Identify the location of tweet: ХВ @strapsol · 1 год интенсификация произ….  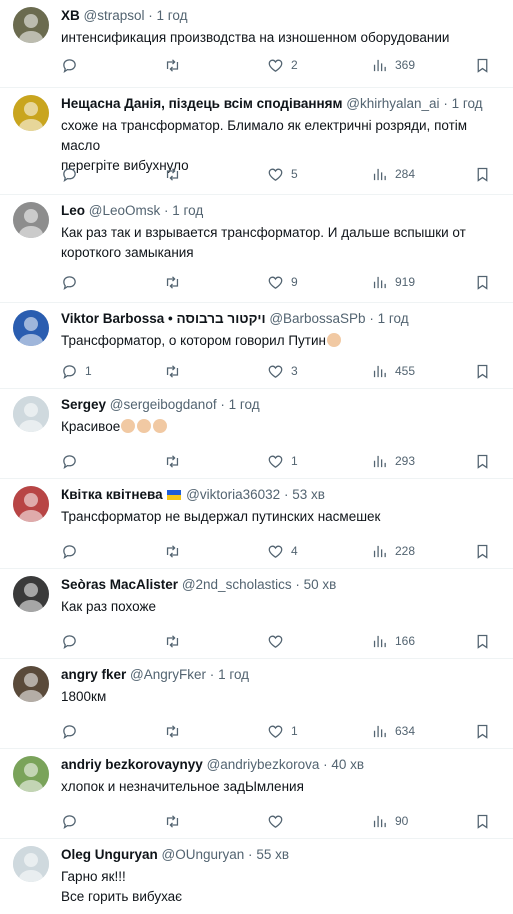
(256, 44).